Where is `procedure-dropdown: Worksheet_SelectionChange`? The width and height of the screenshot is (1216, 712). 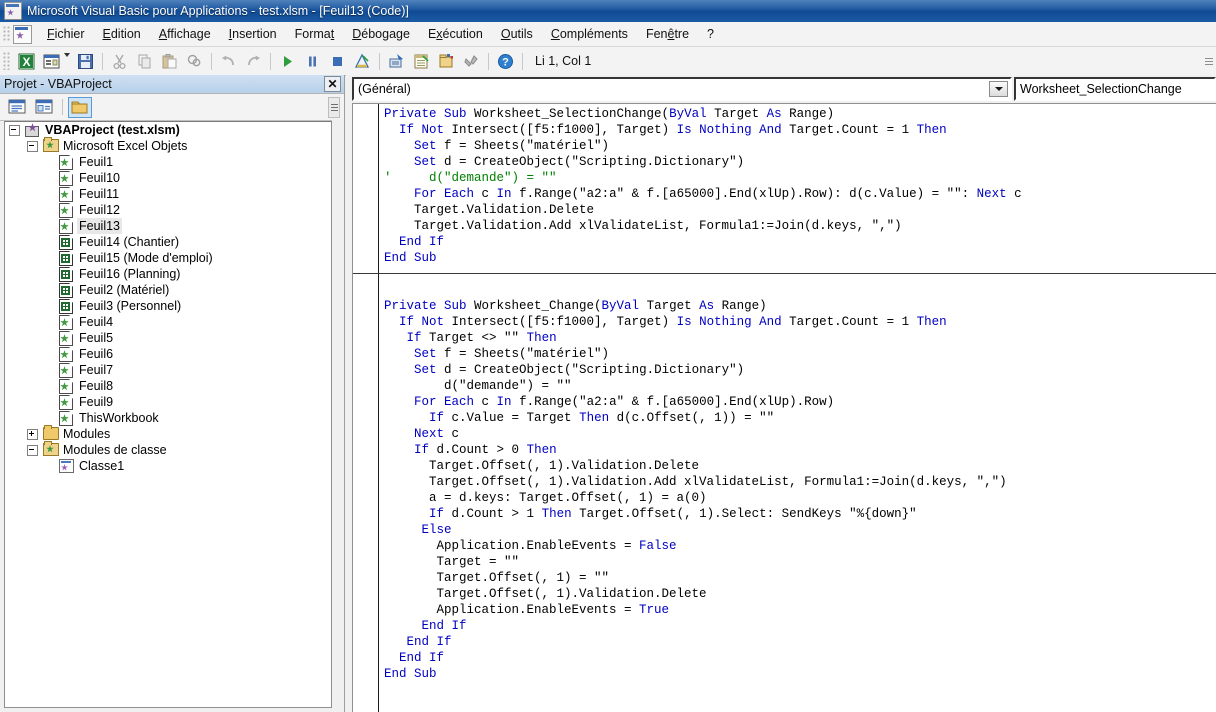
procedure-dropdown: Worksheet_SelectionChange is located at coordinates (1115, 89).